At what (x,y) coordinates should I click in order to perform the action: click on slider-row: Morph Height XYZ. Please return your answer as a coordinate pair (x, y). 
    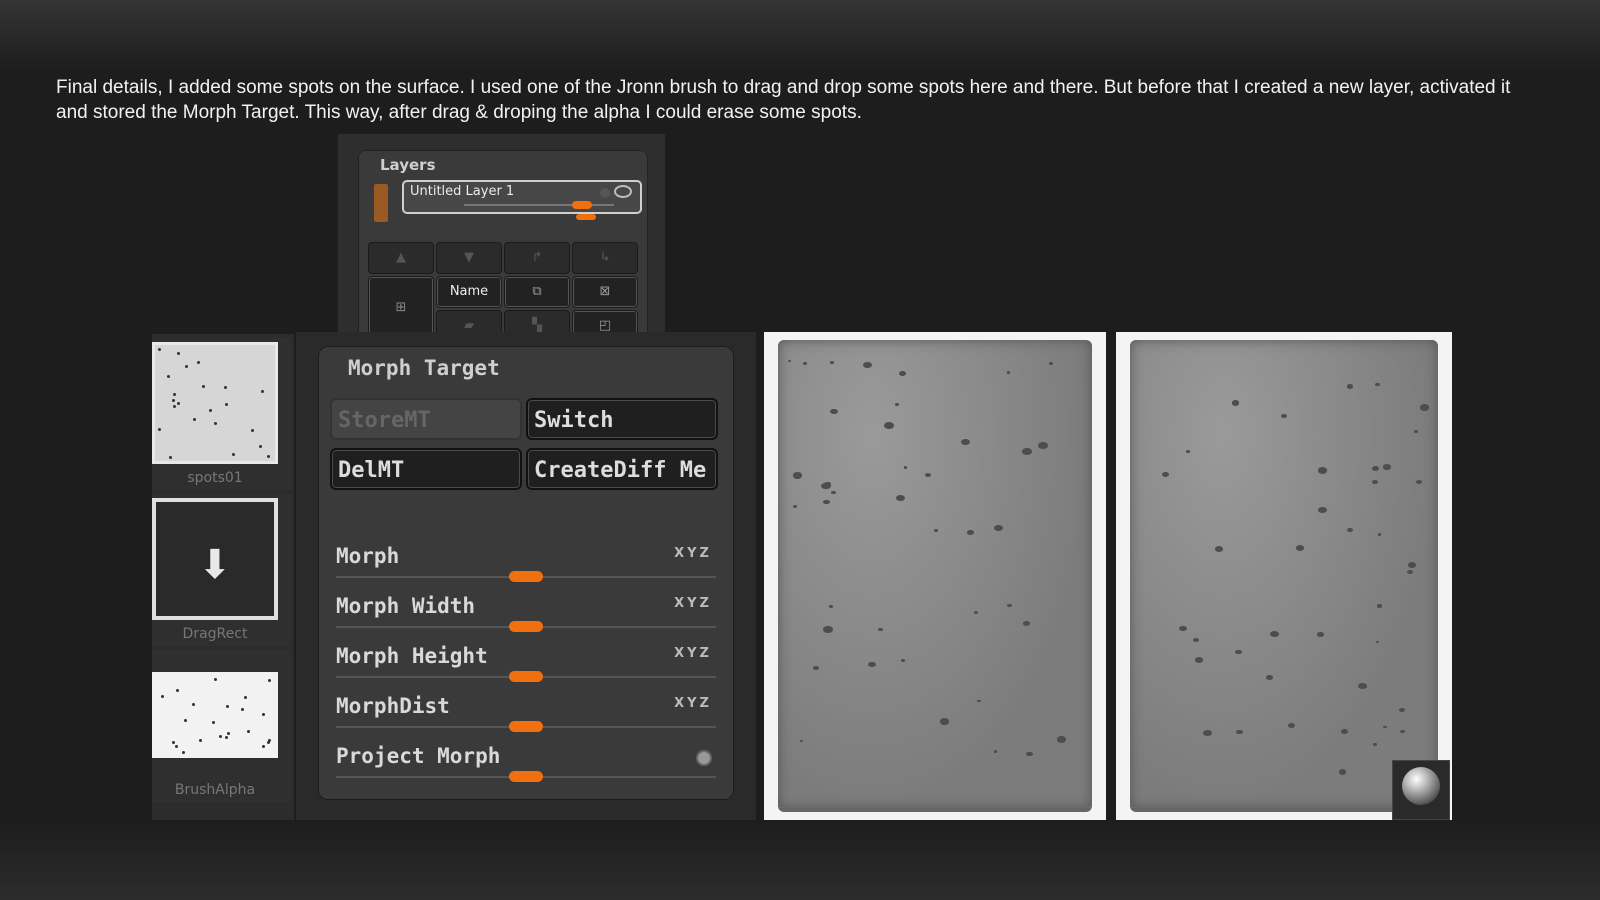
    Looking at the image, I should click on (526, 668).